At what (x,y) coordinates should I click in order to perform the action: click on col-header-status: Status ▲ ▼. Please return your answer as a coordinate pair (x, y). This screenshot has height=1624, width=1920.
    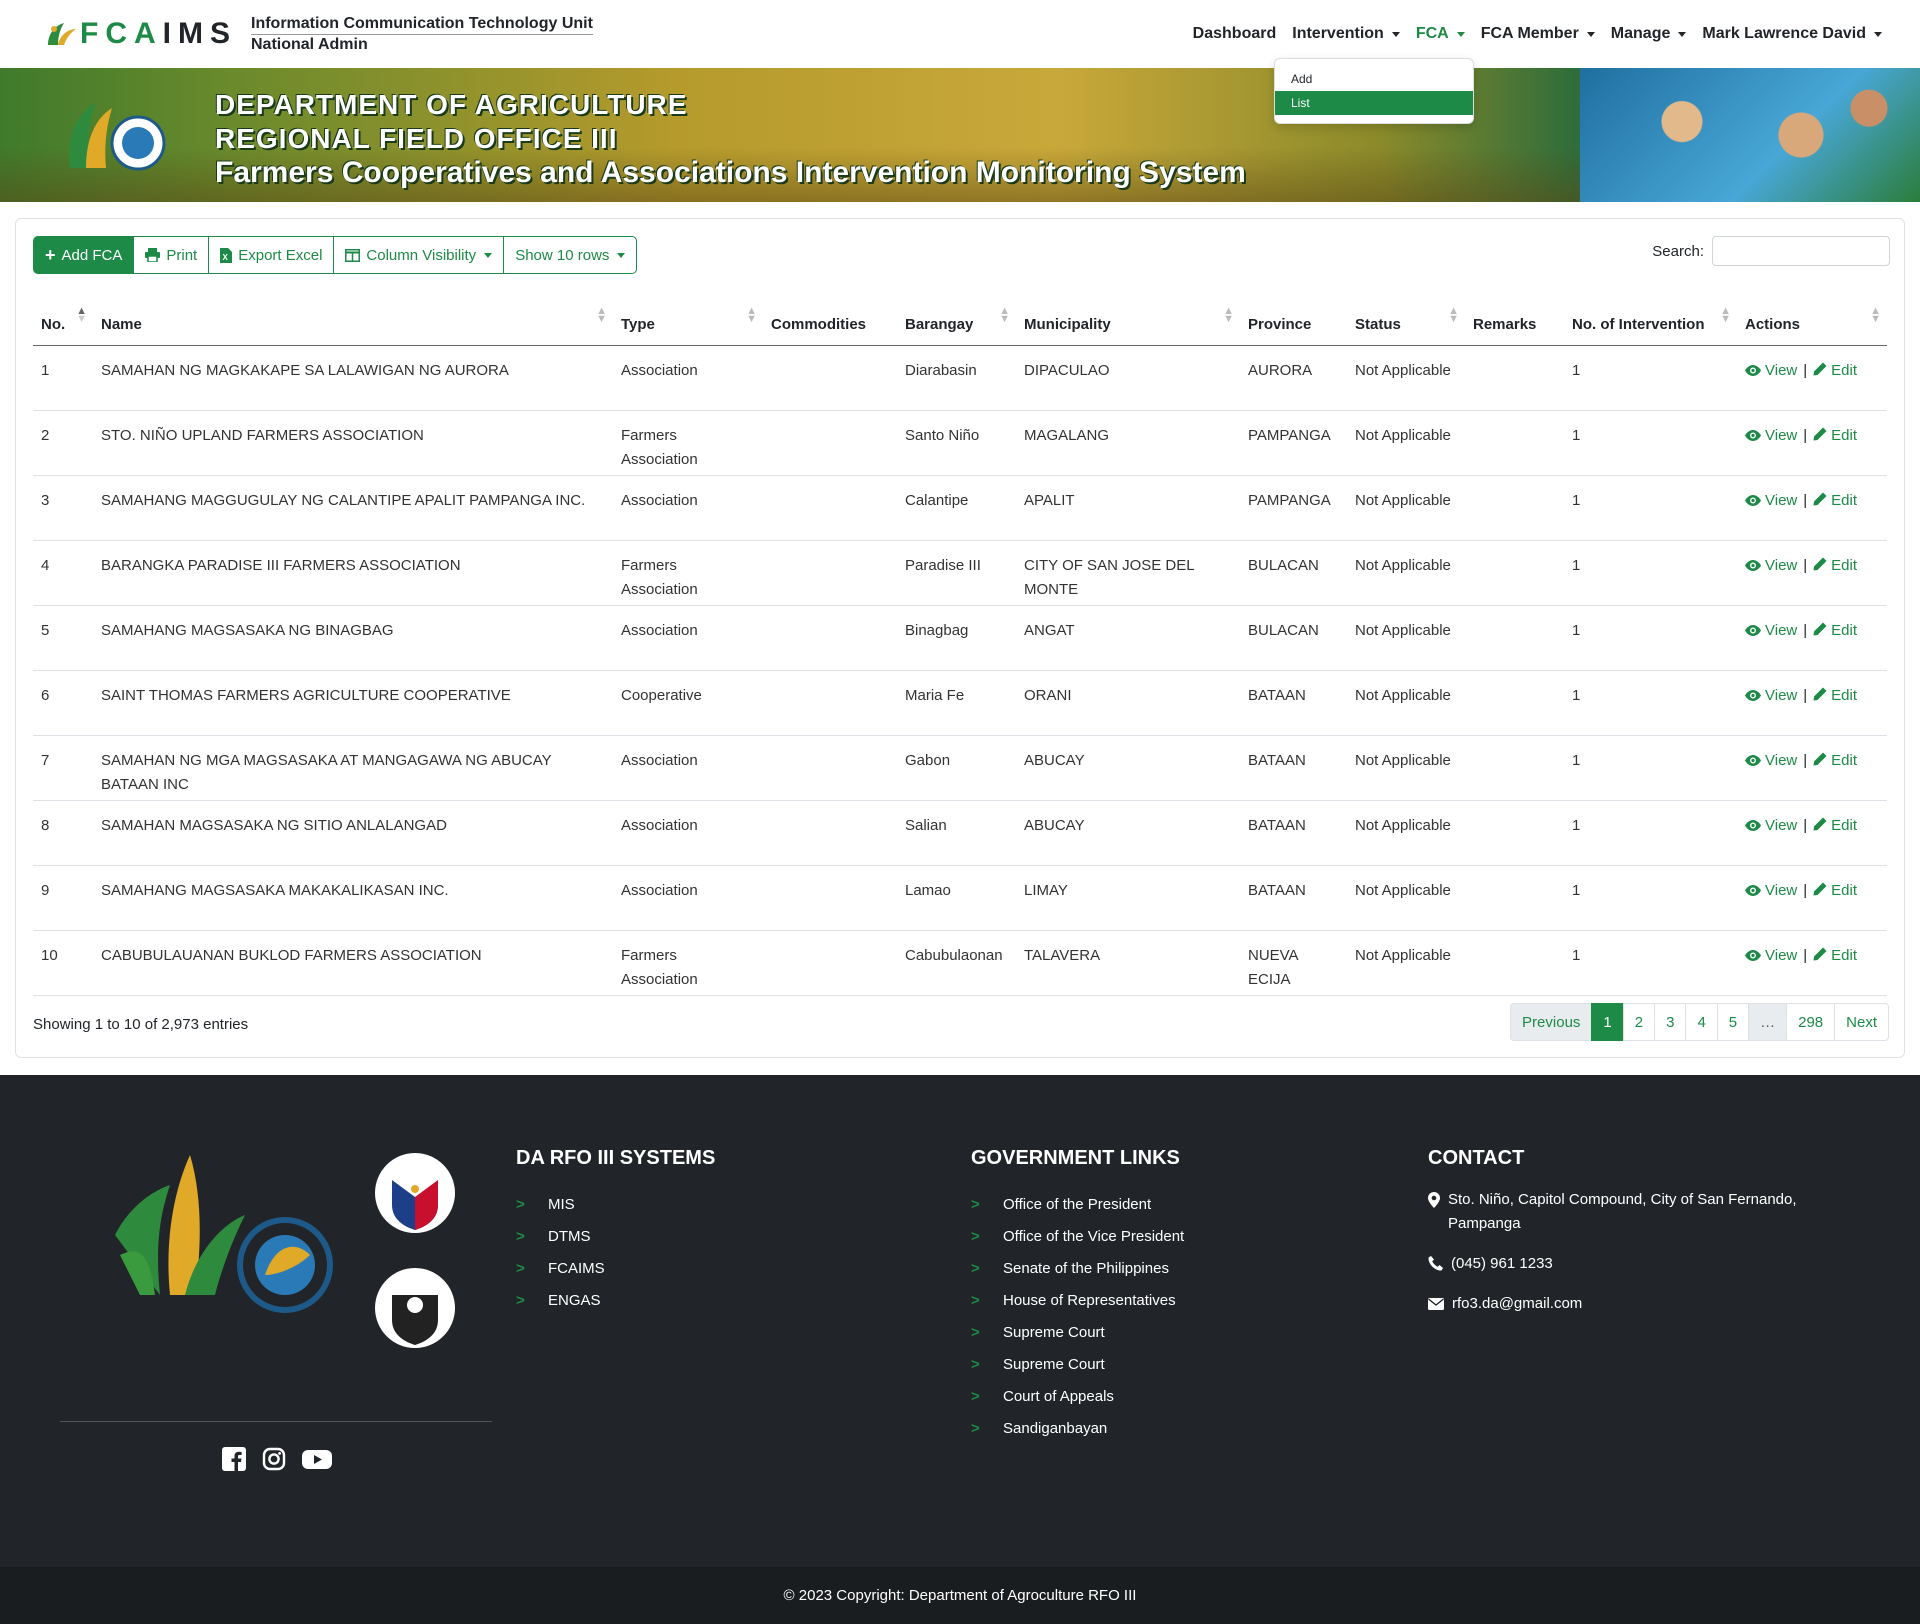
    Looking at the image, I should click on (1406, 315).